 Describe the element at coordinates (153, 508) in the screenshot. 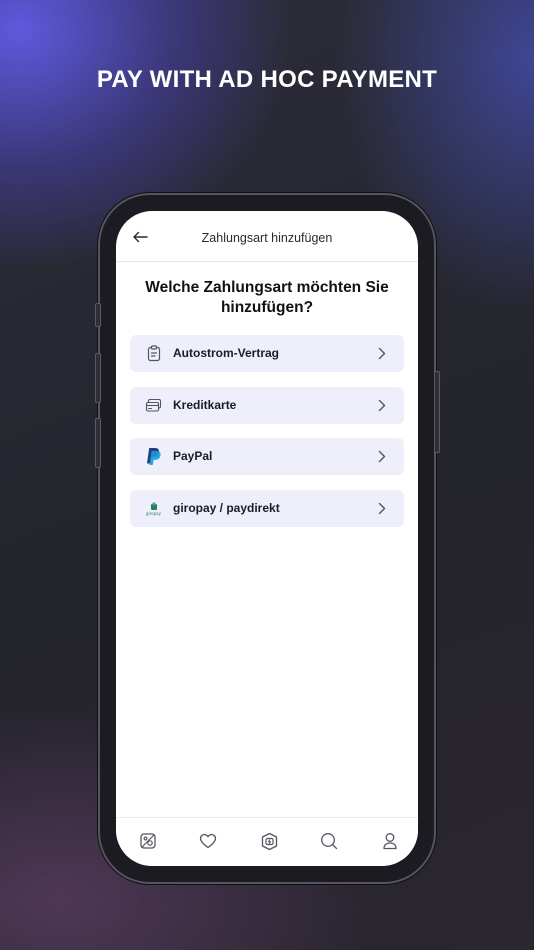

I see `giropay-logo-icon: giropay` at that location.